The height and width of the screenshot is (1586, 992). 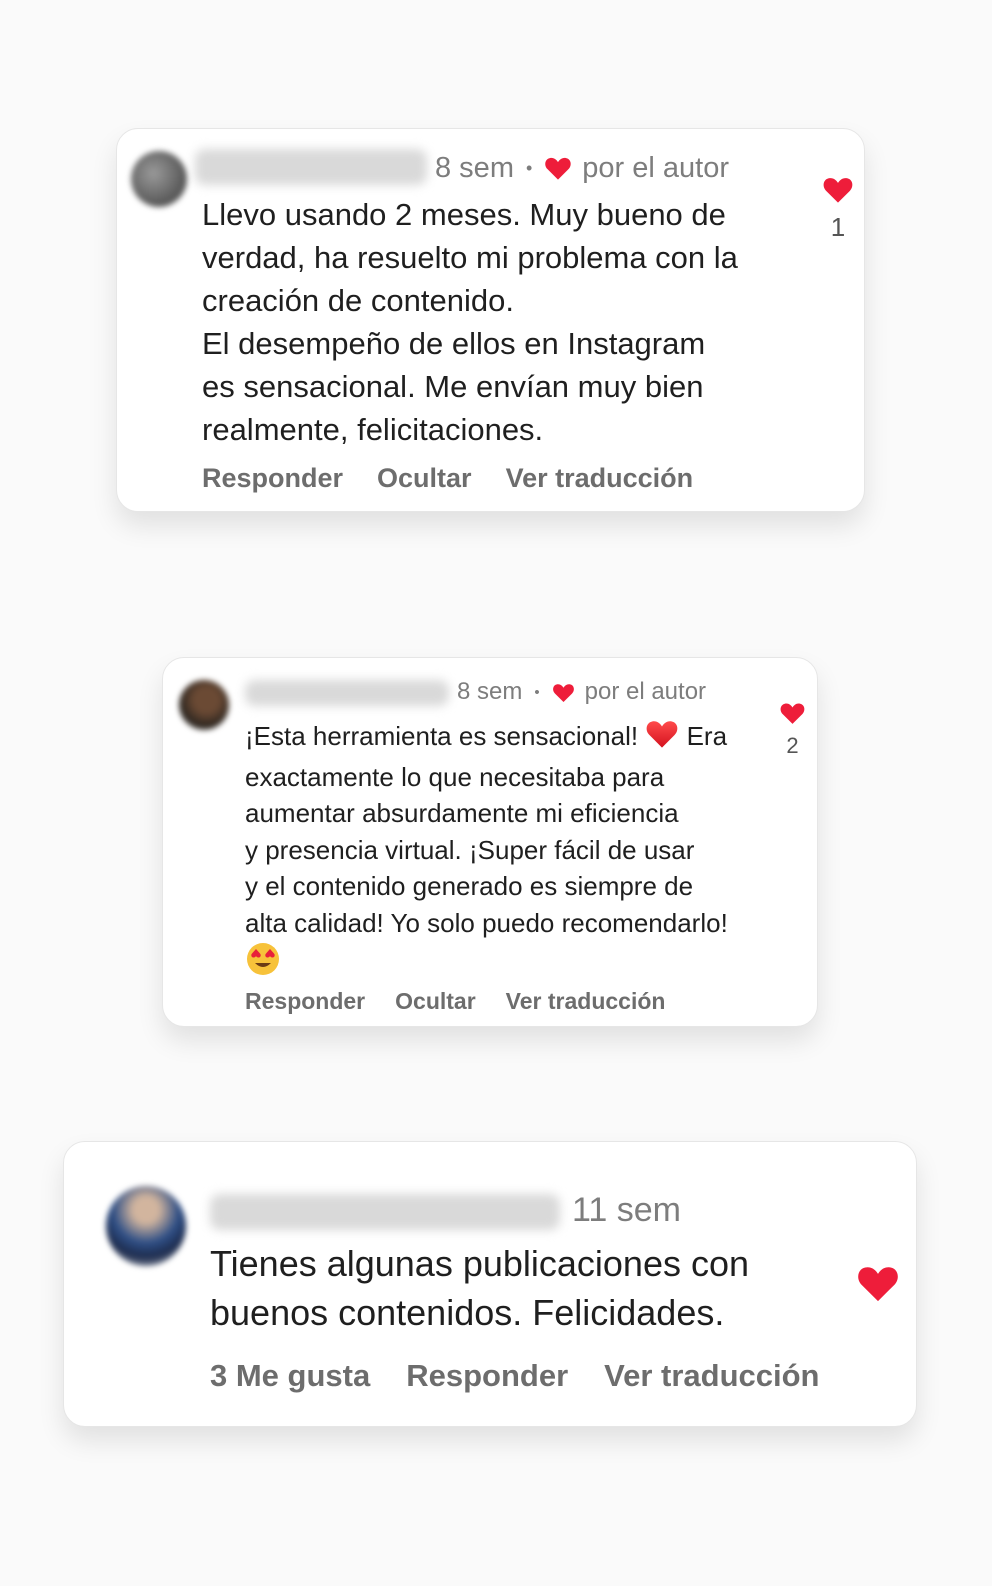 What do you see at coordinates (480, 1263) in the screenshot?
I see `text-line: Tienes algunas publicaciones con` at bounding box center [480, 1263].